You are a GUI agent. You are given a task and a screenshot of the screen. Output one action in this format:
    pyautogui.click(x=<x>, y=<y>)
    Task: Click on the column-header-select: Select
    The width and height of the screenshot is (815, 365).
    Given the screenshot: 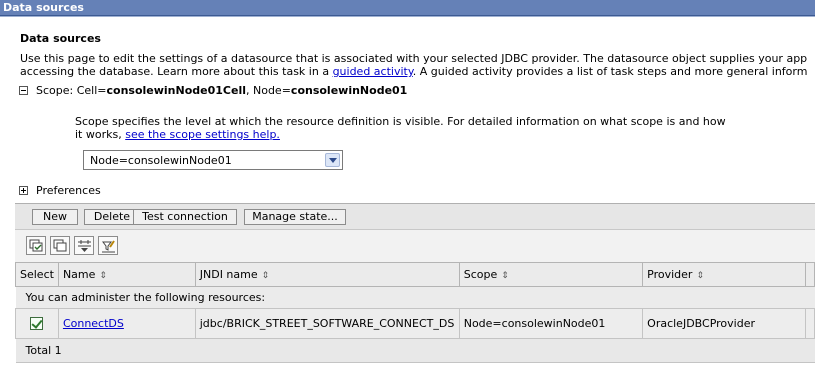 What is the action you would take?
    pyautogui.click(x=37, y=274)
    